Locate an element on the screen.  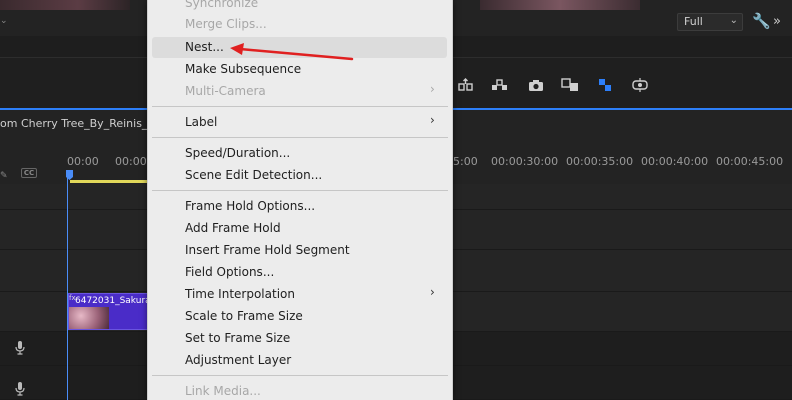
resolution-select: Full ⌄ is located at coordinates (710, 22).